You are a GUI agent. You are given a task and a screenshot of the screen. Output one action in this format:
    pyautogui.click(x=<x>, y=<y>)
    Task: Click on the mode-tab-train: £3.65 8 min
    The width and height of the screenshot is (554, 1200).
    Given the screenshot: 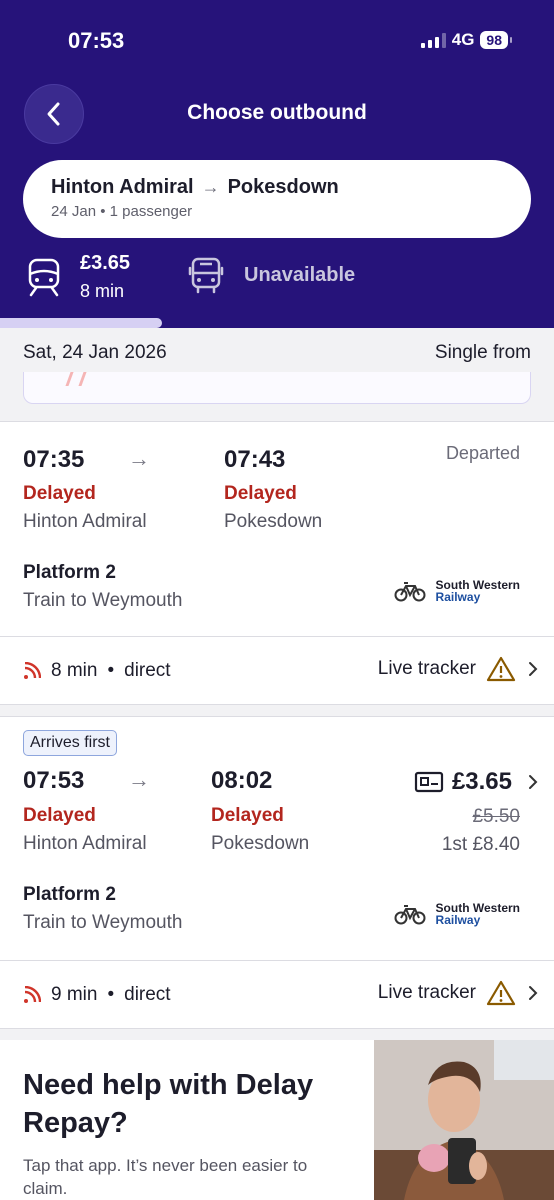 What is the action you would take?
    pyautogui.click(x=78, y=277)
    